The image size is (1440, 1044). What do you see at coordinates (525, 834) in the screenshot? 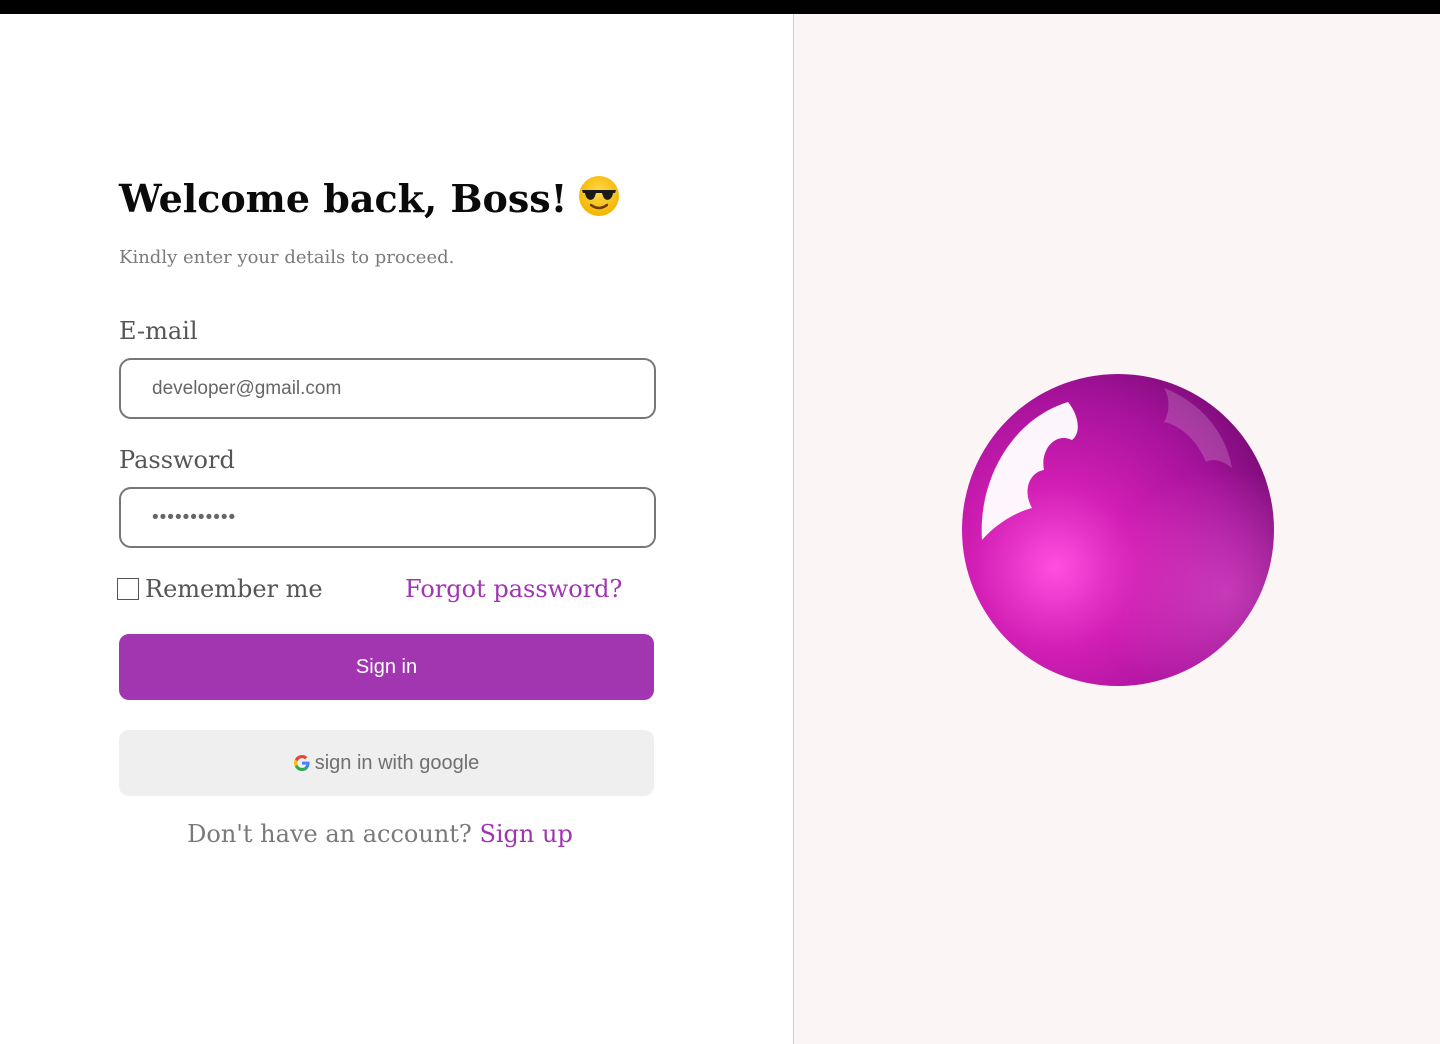
I see `sign-up-link: Sign up` at bounding box center [525, 834].